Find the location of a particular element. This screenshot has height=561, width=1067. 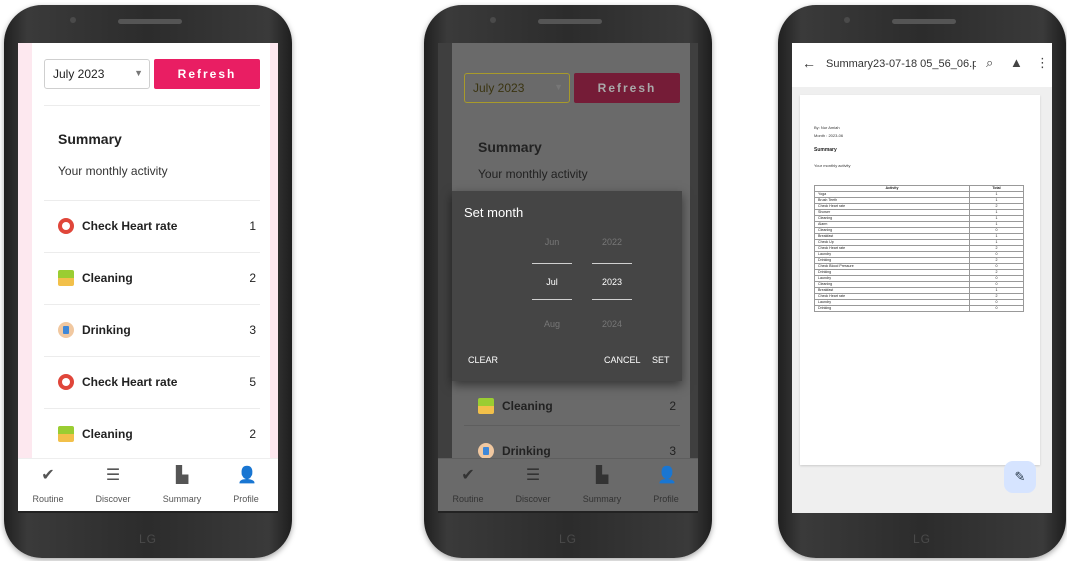

nav-label: Discover is located at coordinates (533, 499).